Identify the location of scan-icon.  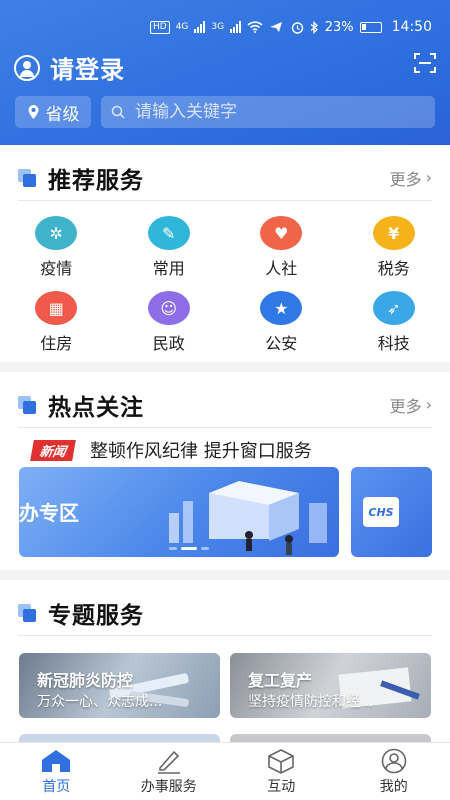
(425, 63).